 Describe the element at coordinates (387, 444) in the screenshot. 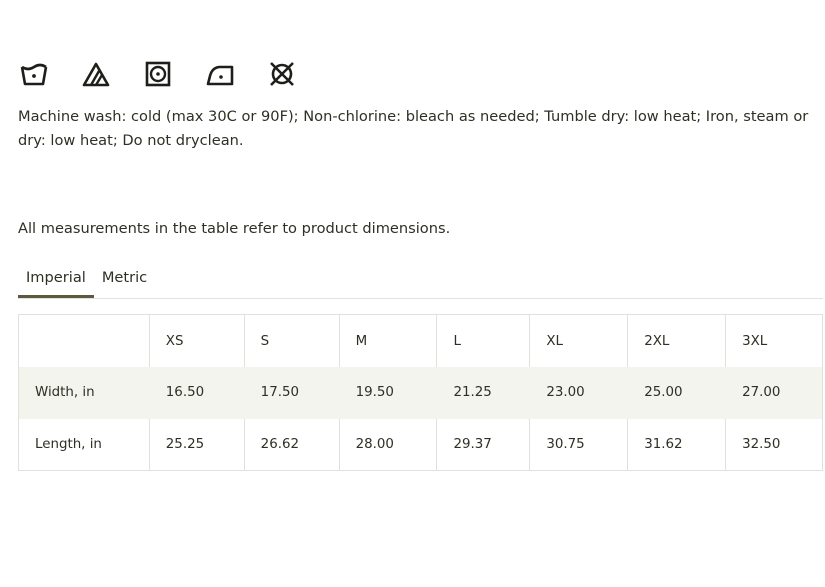

I see `table-cell: 28.00` at that location.